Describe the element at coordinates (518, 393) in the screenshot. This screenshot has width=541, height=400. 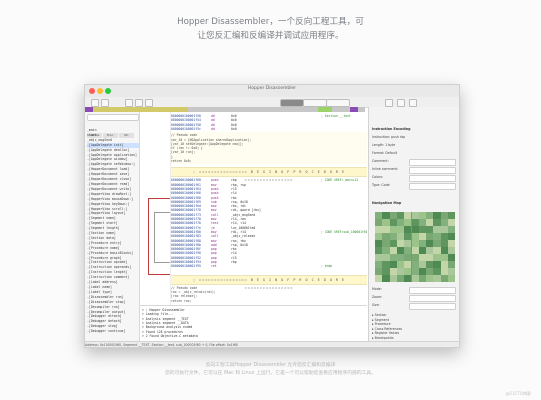
I see `watermark: @51CTO博客` at that location.